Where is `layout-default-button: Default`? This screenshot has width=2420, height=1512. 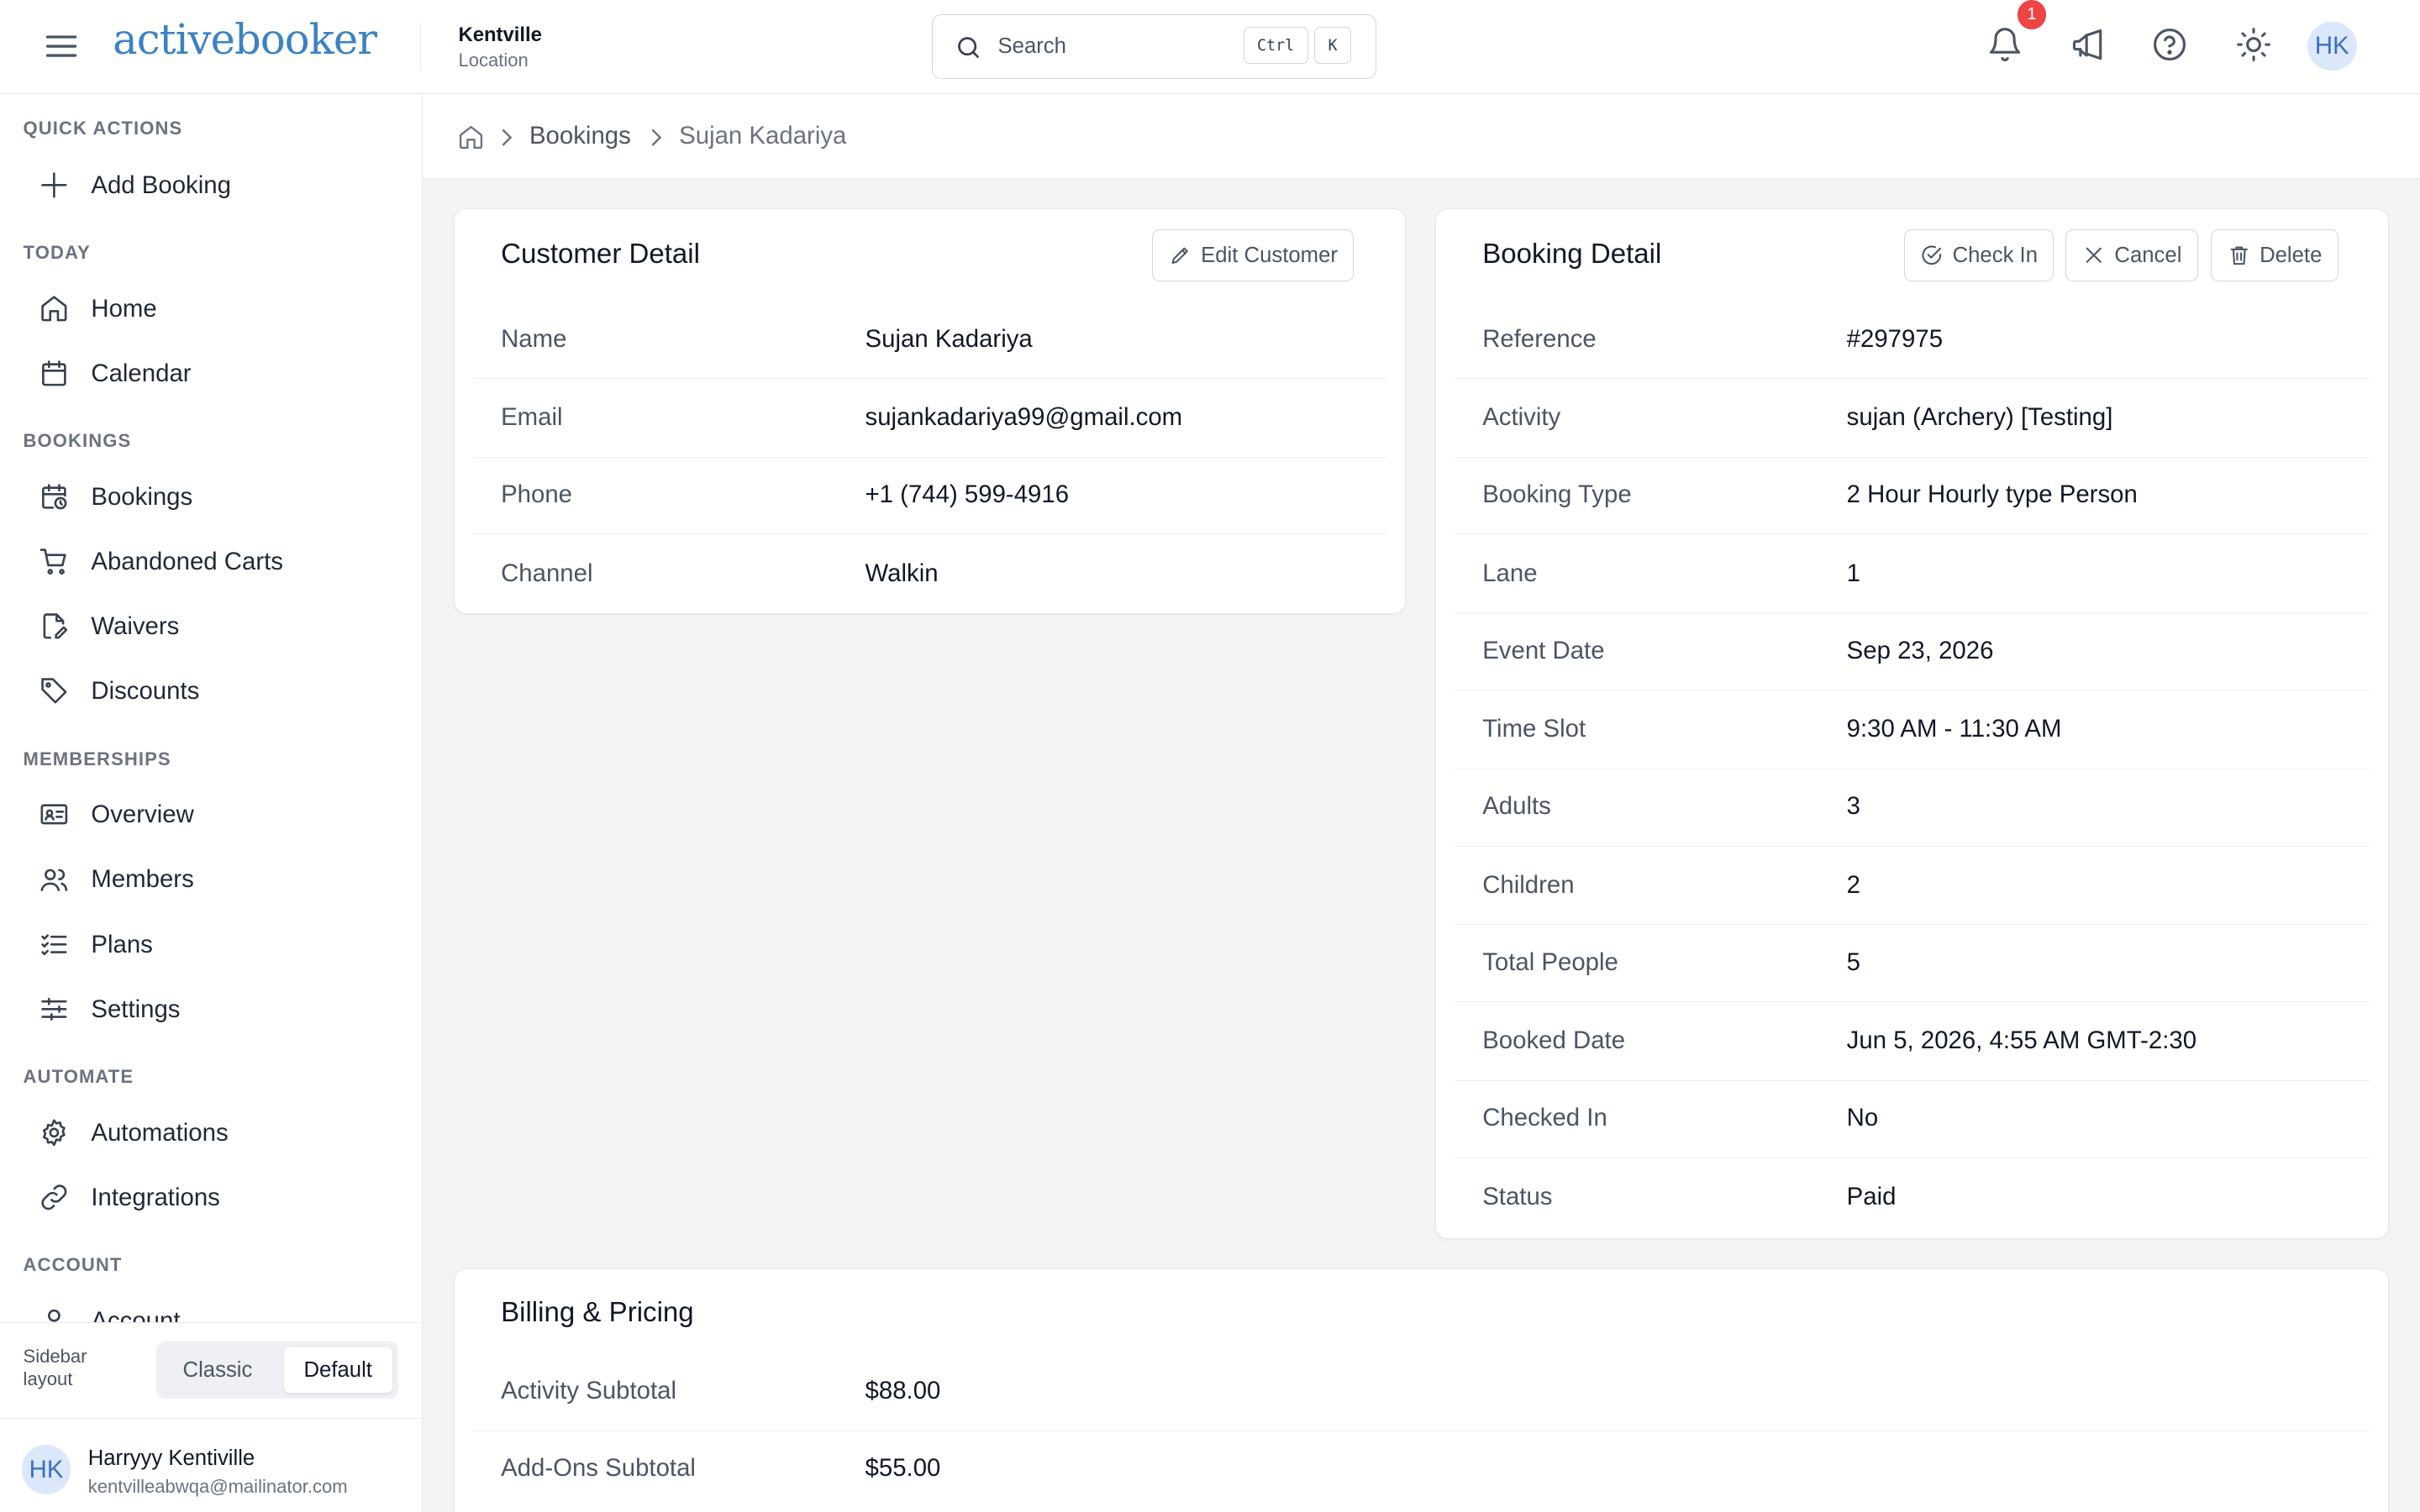 layout-default-button: Default is located at coordinates (337, 1370).